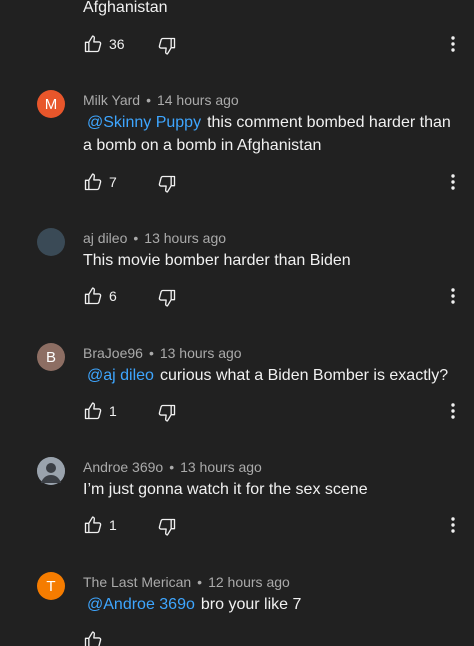 This screenshot has height=646, width=474. I want to click on comment-text: This movie bomber harder than Biden, so click(217, 260).